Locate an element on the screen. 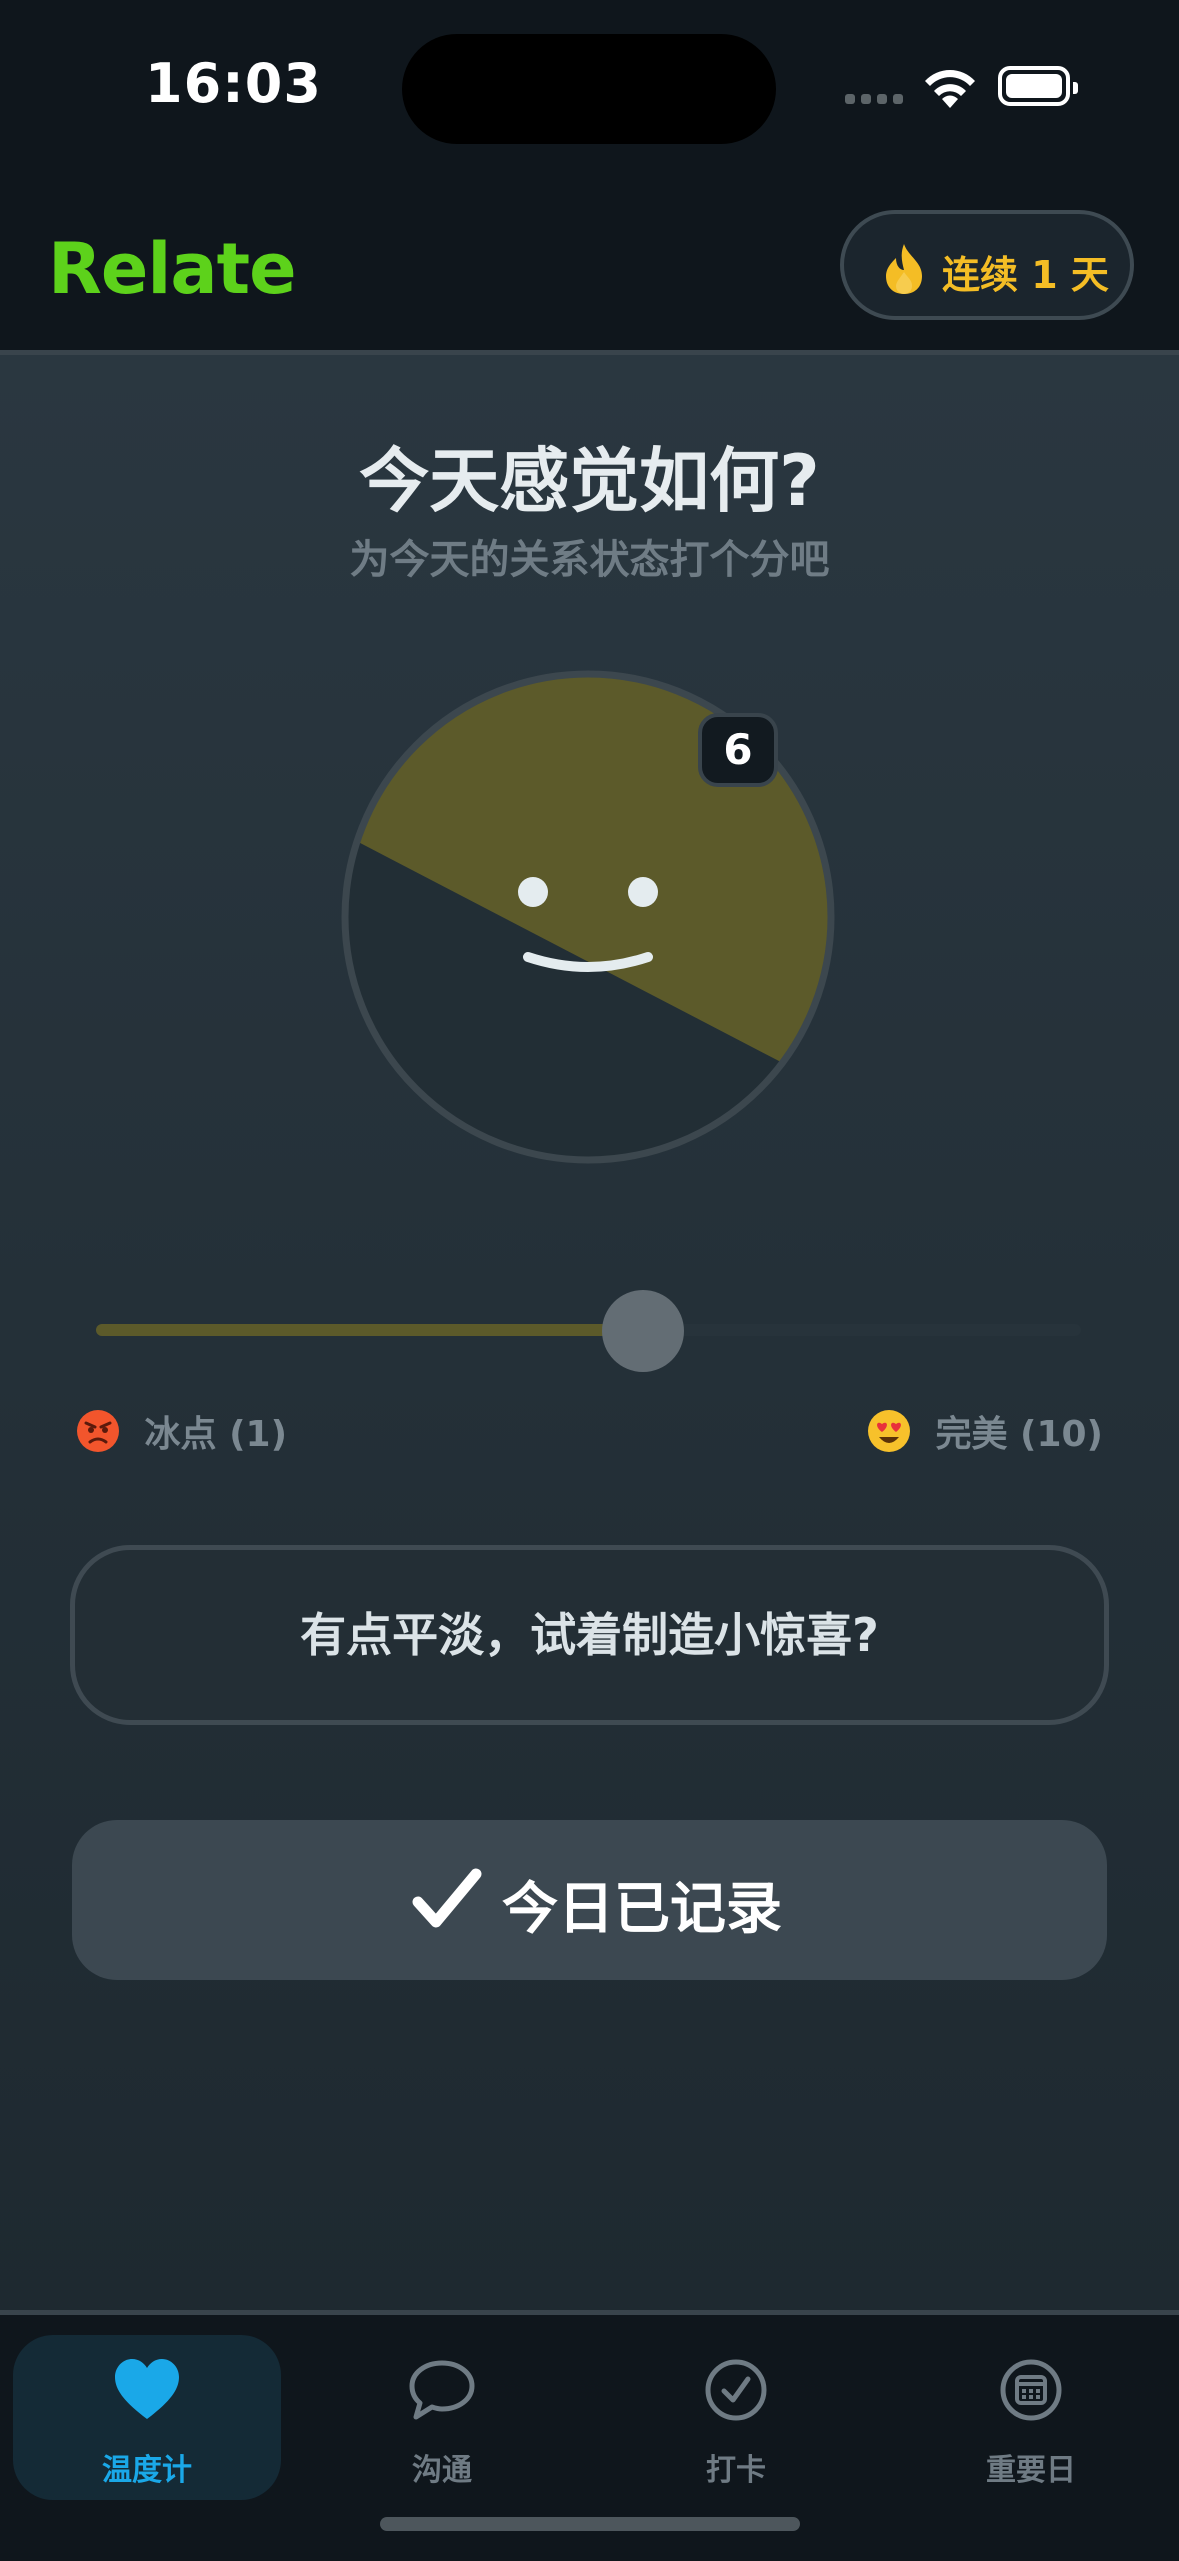 This screenshot has height=2561, width=1179. range-max-text: 完美 (10) is located at coordinates (1019, 1434).